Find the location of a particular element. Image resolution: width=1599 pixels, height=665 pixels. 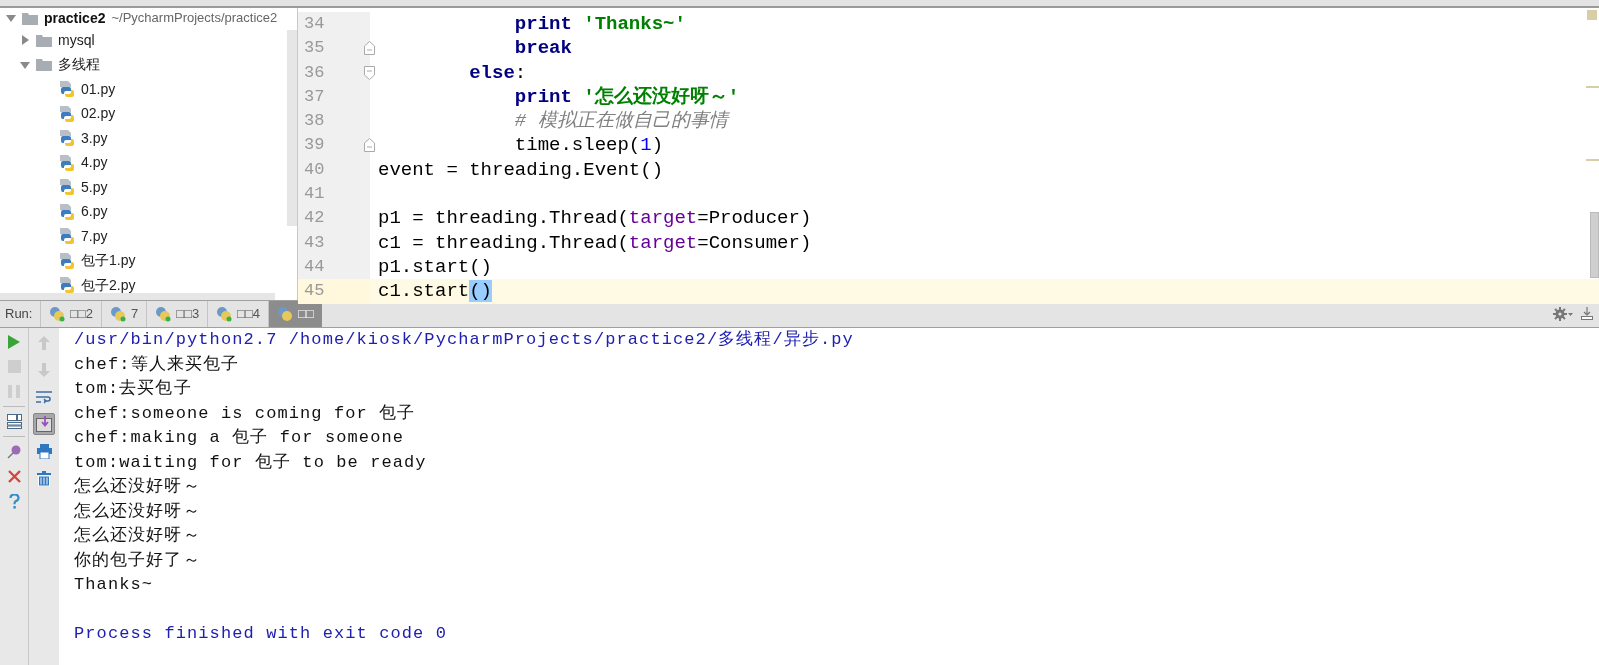

folder-name: mysql is located at coordinates (76, 40).